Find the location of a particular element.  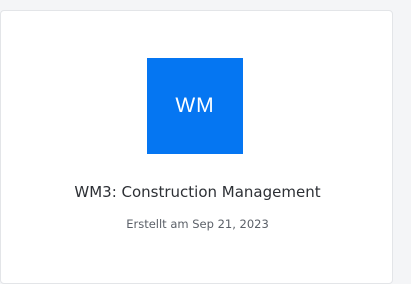

course-created-date: Erstellt am Sep 21, 2023 is located at coordinates (197, 224).